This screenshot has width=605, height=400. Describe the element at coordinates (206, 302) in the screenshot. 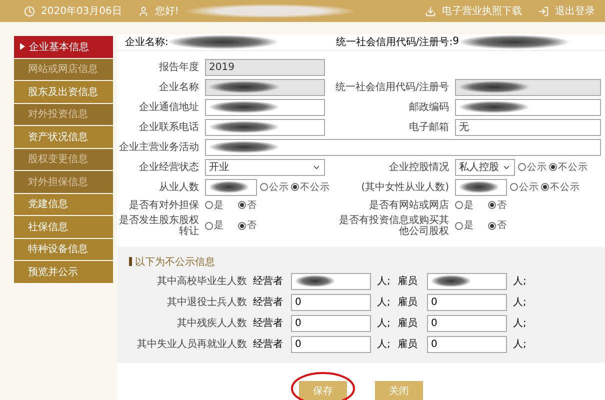

I see `field-label: 其中退役士兵人数` at that location.